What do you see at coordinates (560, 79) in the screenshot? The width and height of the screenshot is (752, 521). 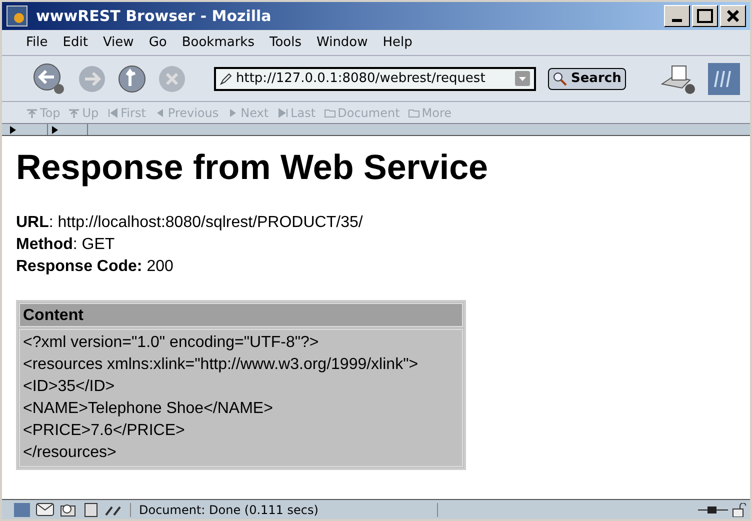 I see `search-icon` at bounding box center [560, 79].